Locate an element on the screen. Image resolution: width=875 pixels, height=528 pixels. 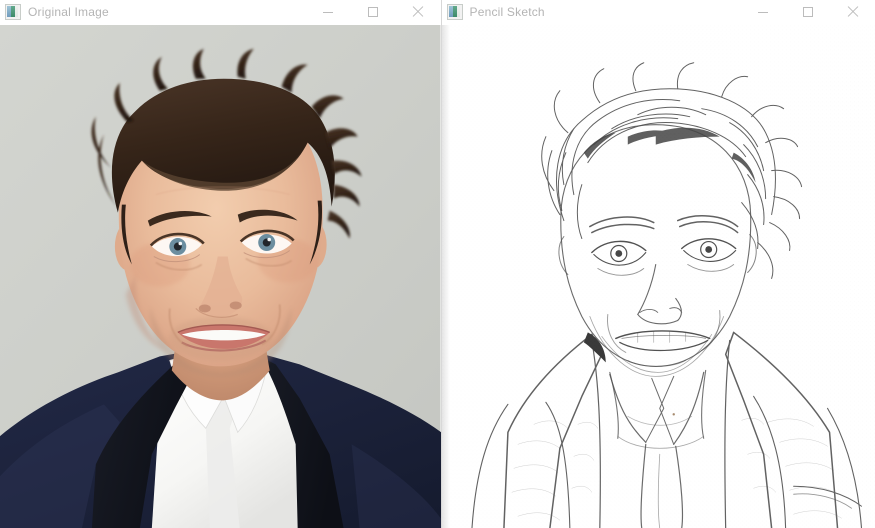
window-controls-pencil-sketch is located at coordinates (807, 12).